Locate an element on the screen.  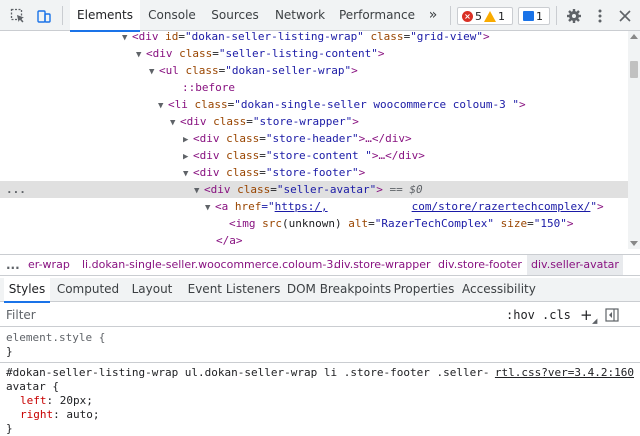
href-link: https:/, is located at coordinates (301, 206).